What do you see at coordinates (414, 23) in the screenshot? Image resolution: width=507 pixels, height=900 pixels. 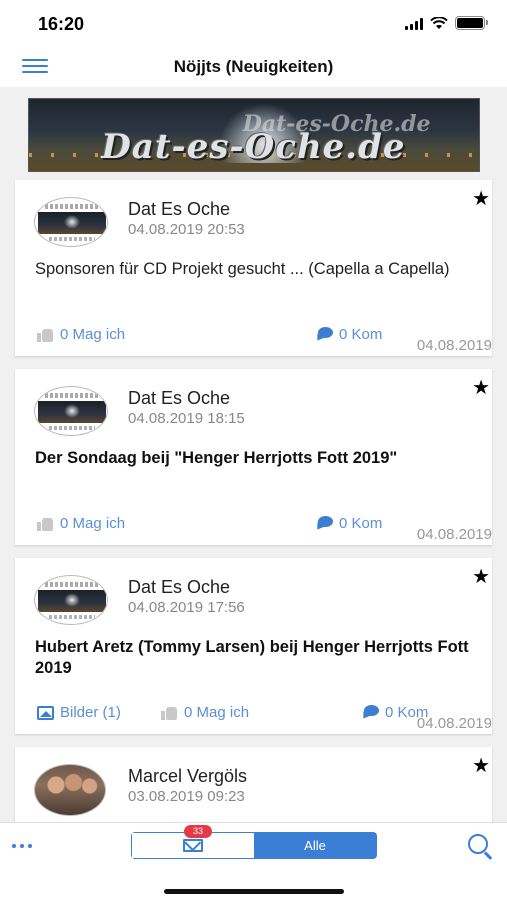 I see `signal-icon` at bounding box center [414, 23].